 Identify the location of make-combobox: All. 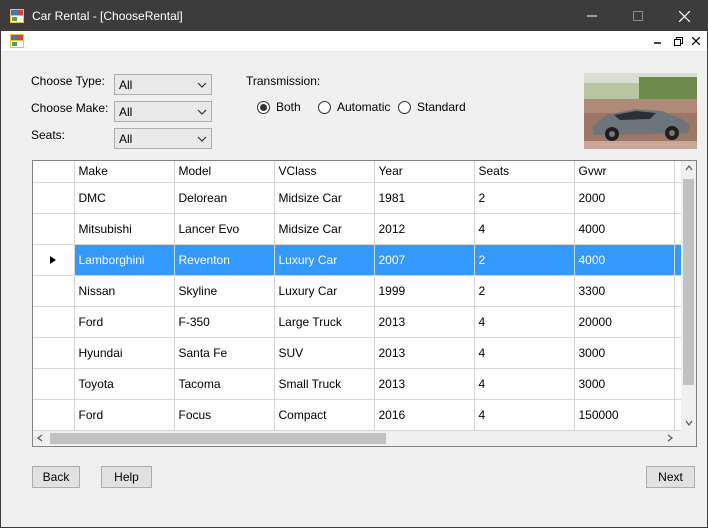
(163, 111).